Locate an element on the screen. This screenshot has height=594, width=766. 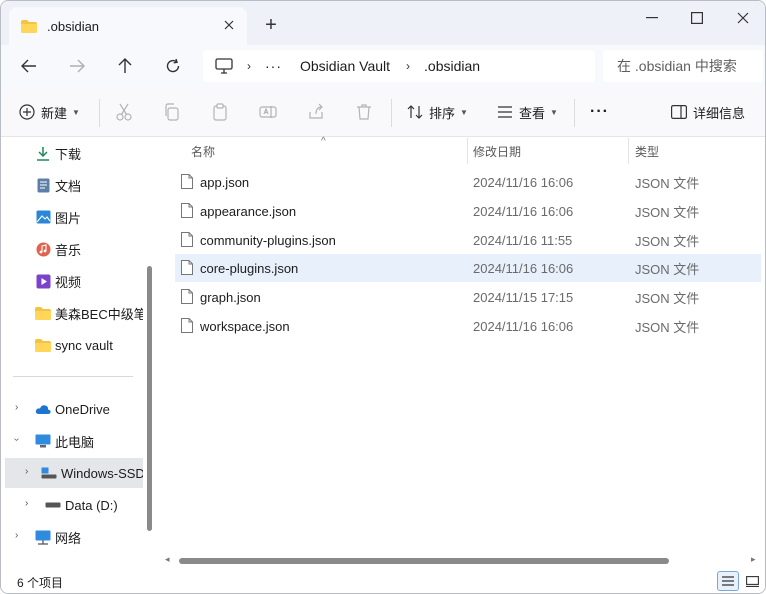
search-input: 在 .obsidian 中搜索 is located at coordinates (683, 66).